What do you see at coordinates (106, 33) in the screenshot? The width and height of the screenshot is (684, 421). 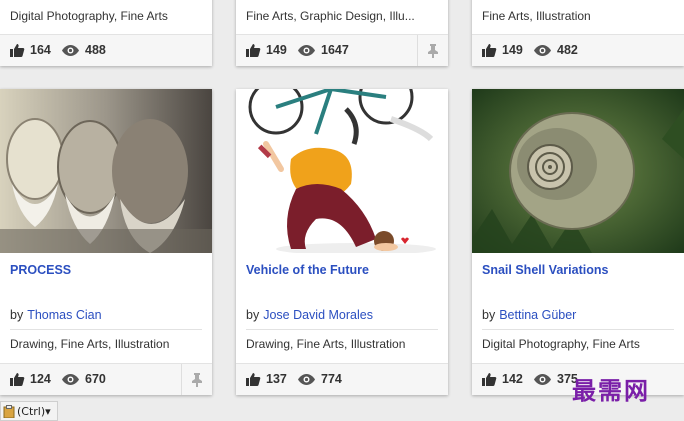 I see `project-card: Digital Photography, Fine Arts 164 488` at bounding box center [106, 33].